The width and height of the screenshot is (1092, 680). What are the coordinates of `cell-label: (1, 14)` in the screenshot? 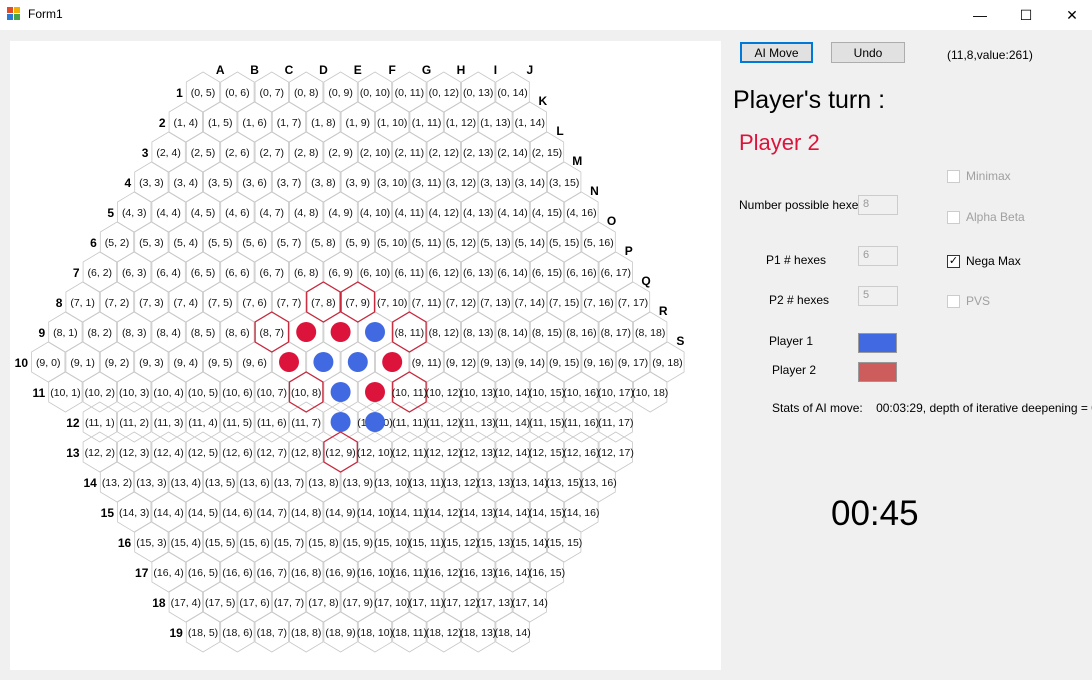 It's located at (530, 123).